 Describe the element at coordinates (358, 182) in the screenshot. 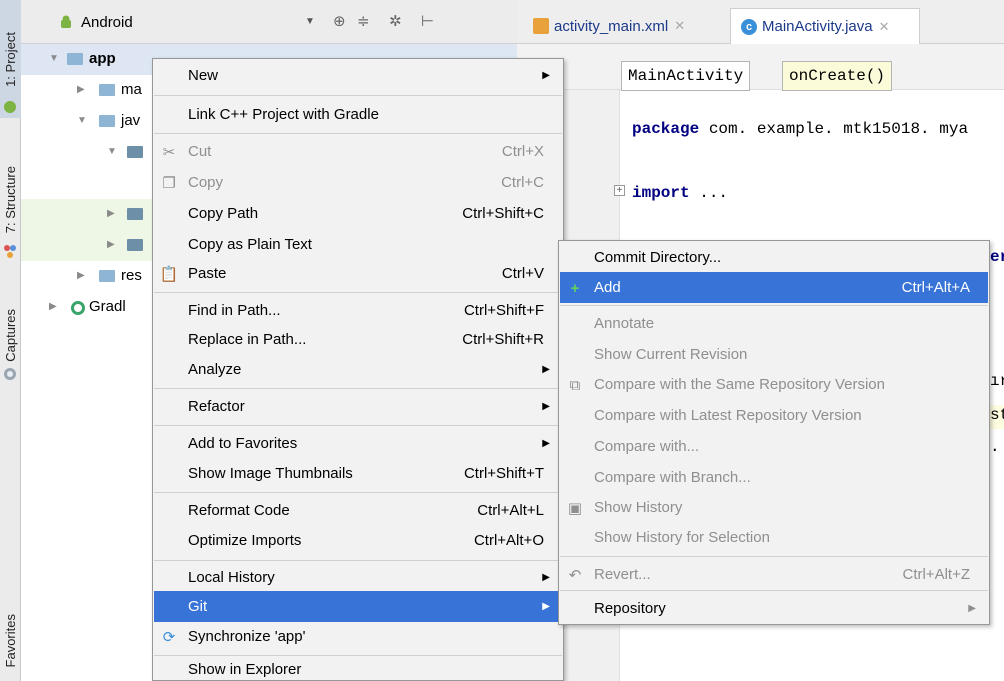

I see `menu-item-copy: ❐ Copy Ctrl+C` at that location.